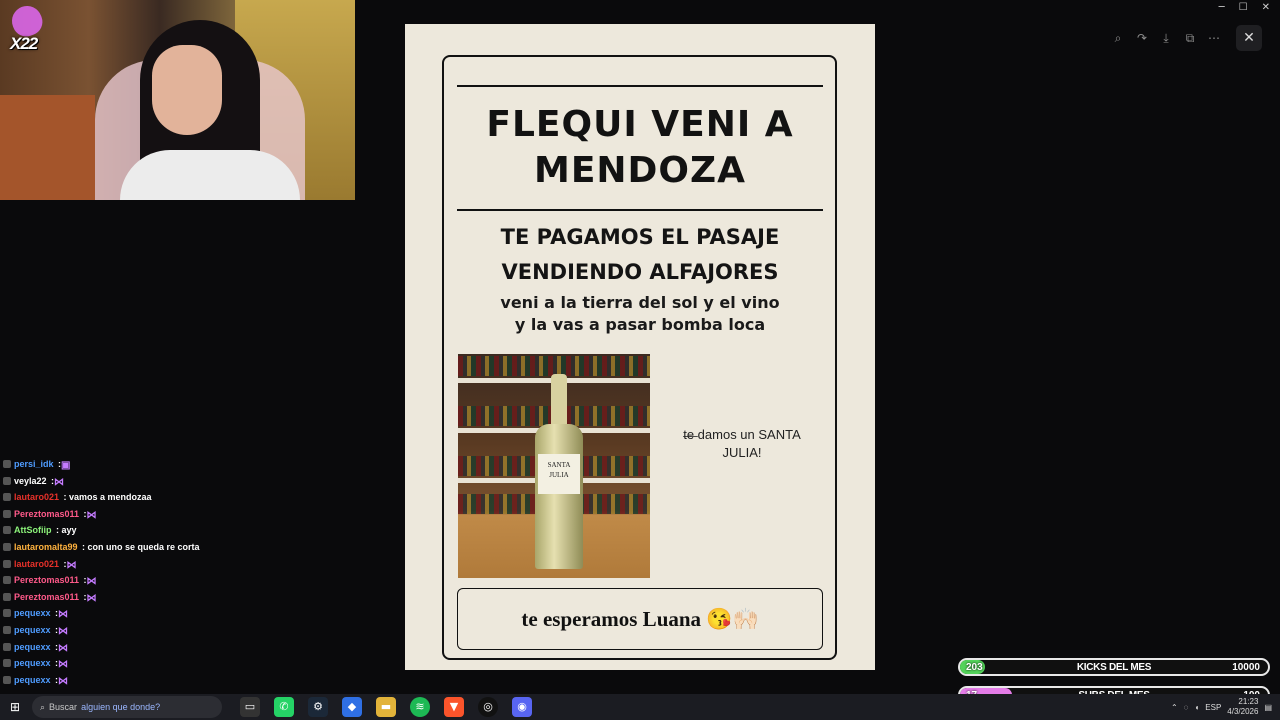  What do you see at coordinates (121, 707) in the screenshot?
I see `chat-overlay-text: alguien que donde?` at bounding box center [121, 707].